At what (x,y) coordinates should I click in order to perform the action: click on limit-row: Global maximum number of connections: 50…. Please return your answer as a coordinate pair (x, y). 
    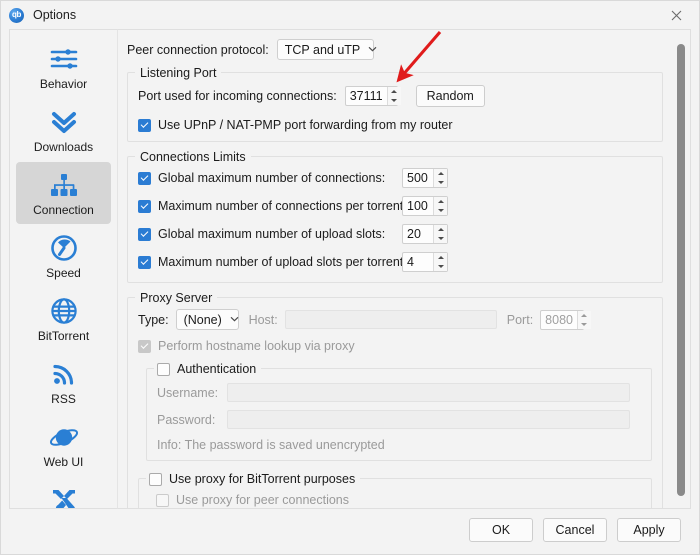
    Looking at the image, I should click on (395, 178).